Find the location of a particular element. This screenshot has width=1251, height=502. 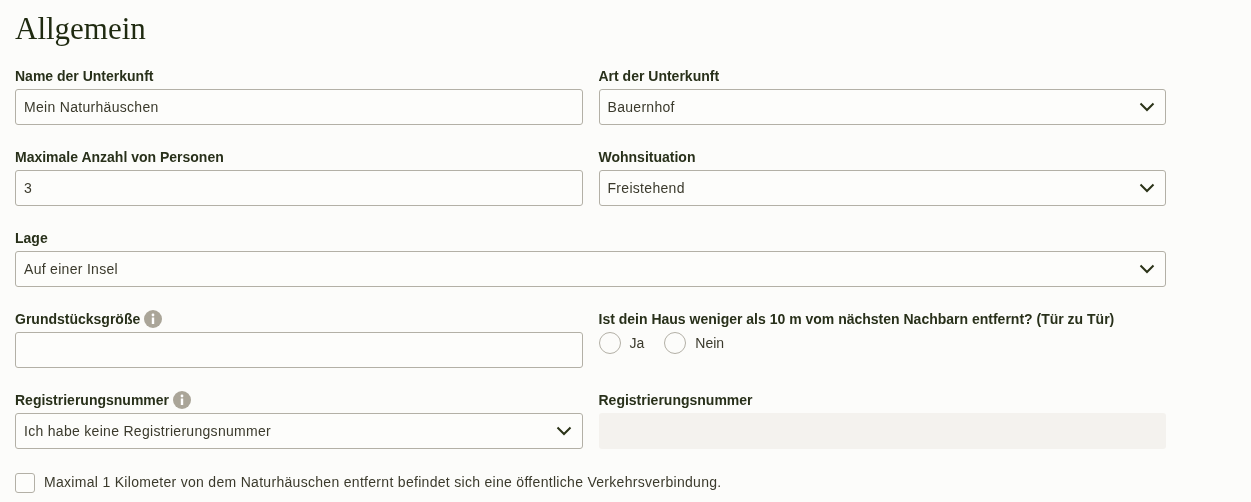

select-field: Ich habe keine Registrierungsnummer is located at coordinates (299, 431).